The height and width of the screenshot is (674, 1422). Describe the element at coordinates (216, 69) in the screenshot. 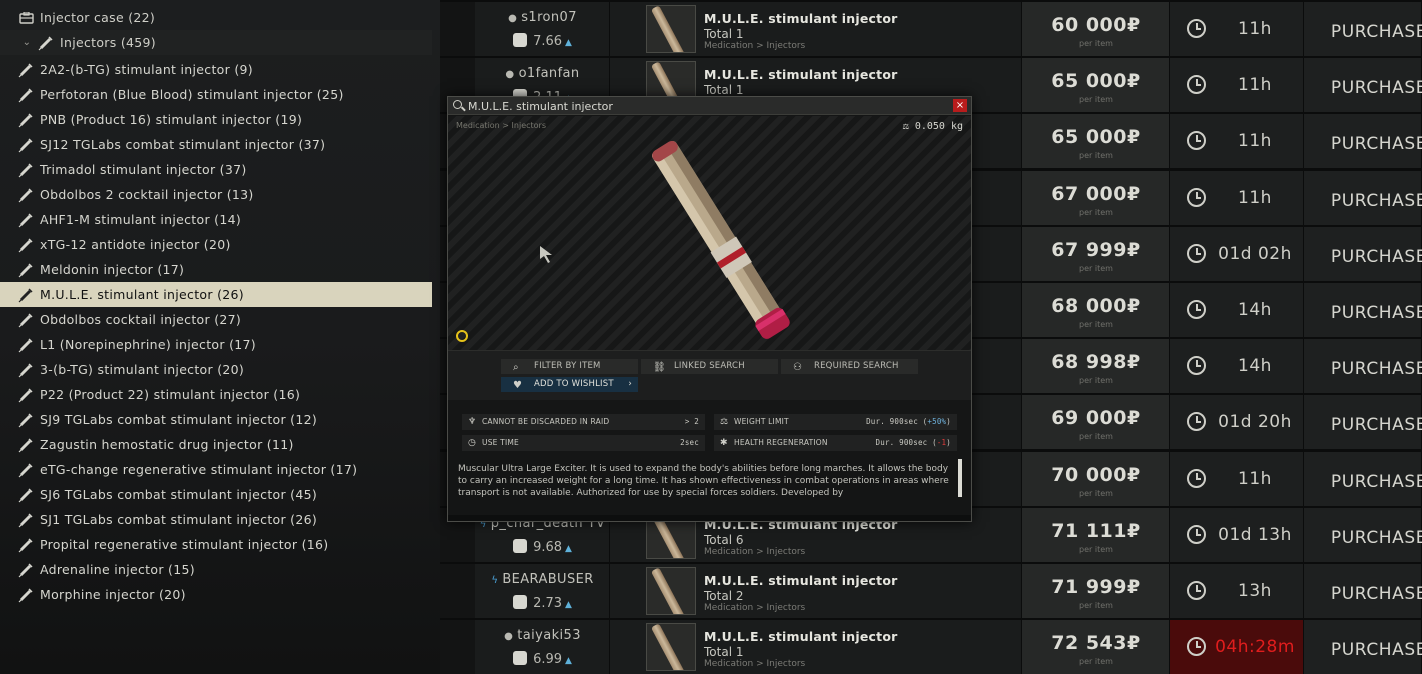

I see `category-item: 2A2-(b-TG) stimulant injector (9)` at that location.